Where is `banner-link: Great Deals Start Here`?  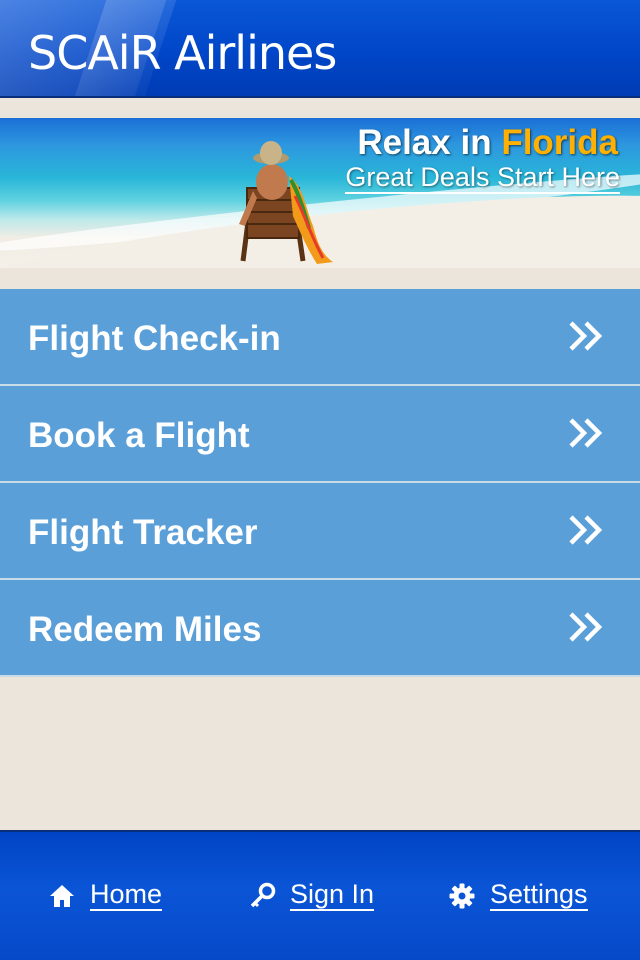 banner-link: Great Deals Start Here is located at coordinates (482, 178).